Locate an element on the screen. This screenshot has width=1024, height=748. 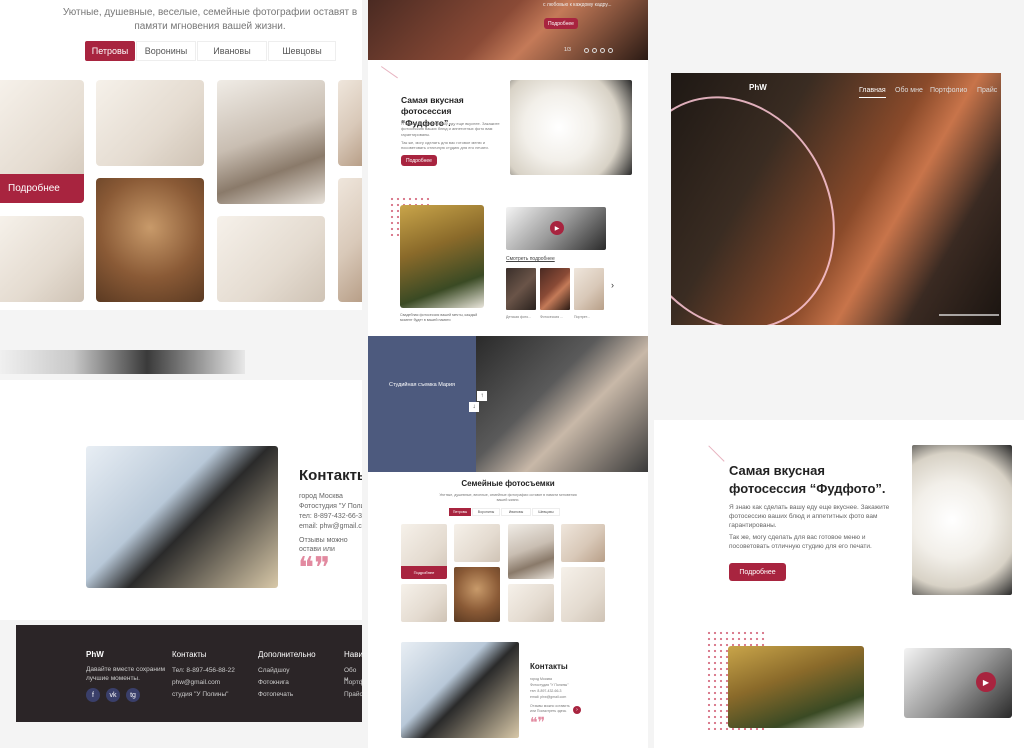
mini-quote-icon: ❝❞ is located at coordinates (538, 723).